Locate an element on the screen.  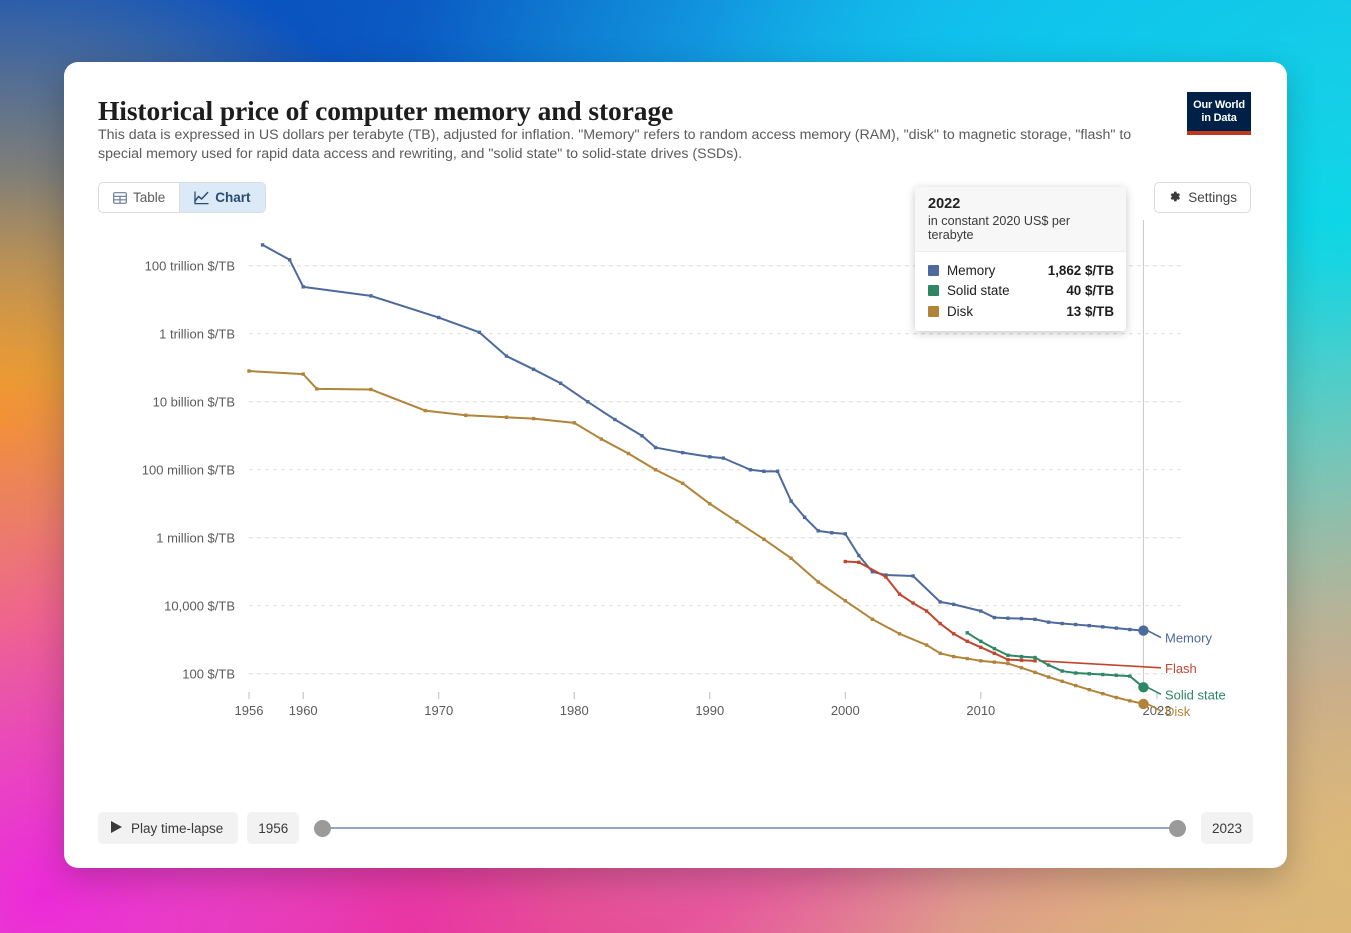
tooltip-swatch is located at coordinates (933, 311).